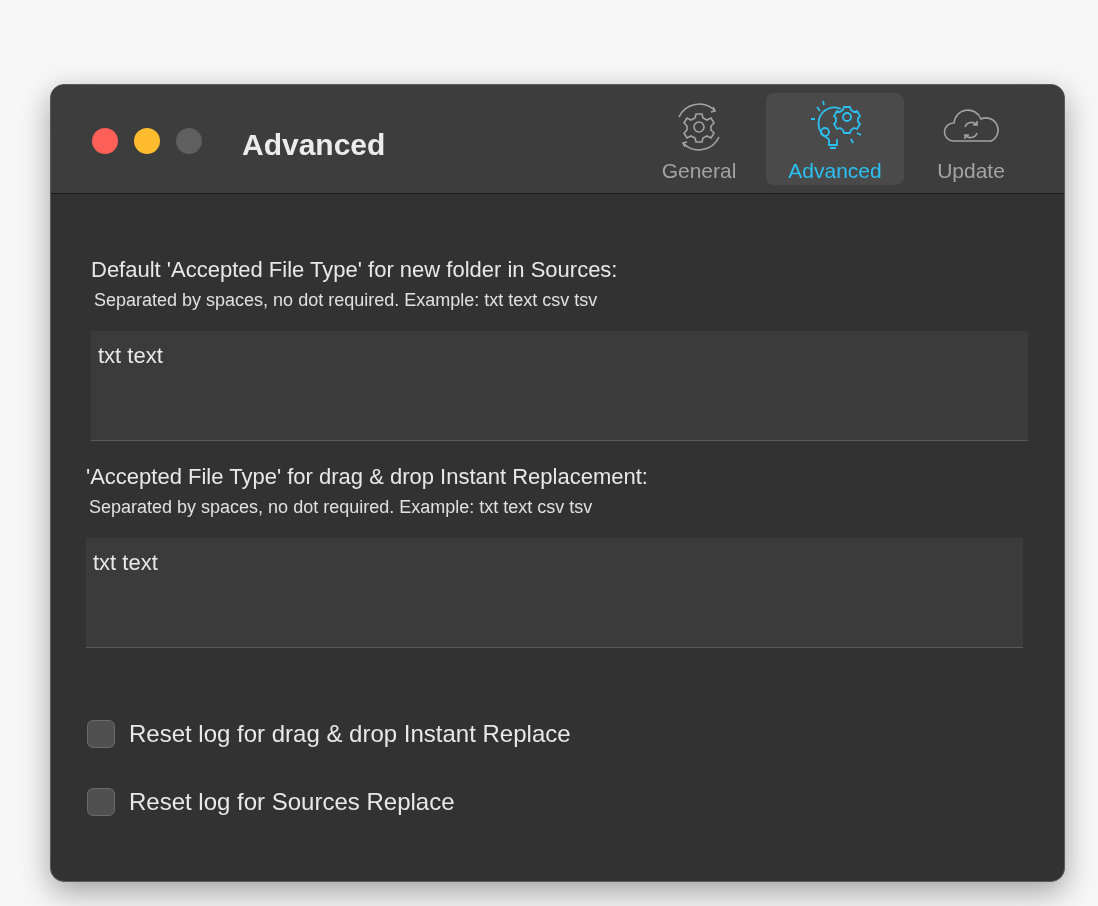 This screenshot has width=1098, height=906. What do you see at coordinates (147, 141) in the screenshot?
I see `minimize-button` at bounding box center [147, 141].